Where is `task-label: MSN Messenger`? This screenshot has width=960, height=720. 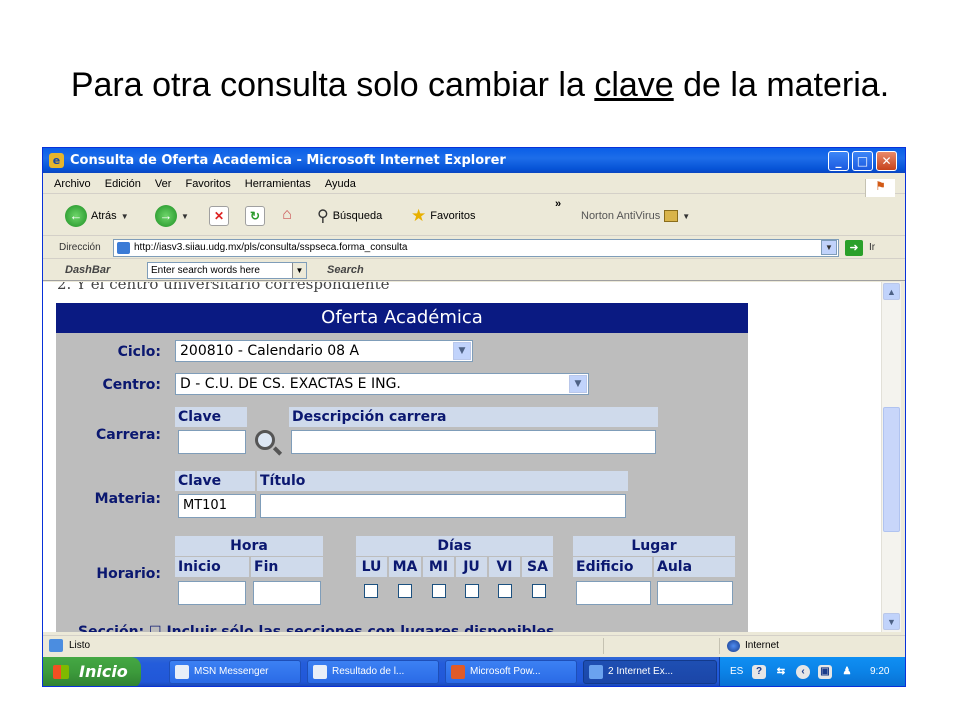 task-label: MSN Messenger is located at coordinates (231, 671).